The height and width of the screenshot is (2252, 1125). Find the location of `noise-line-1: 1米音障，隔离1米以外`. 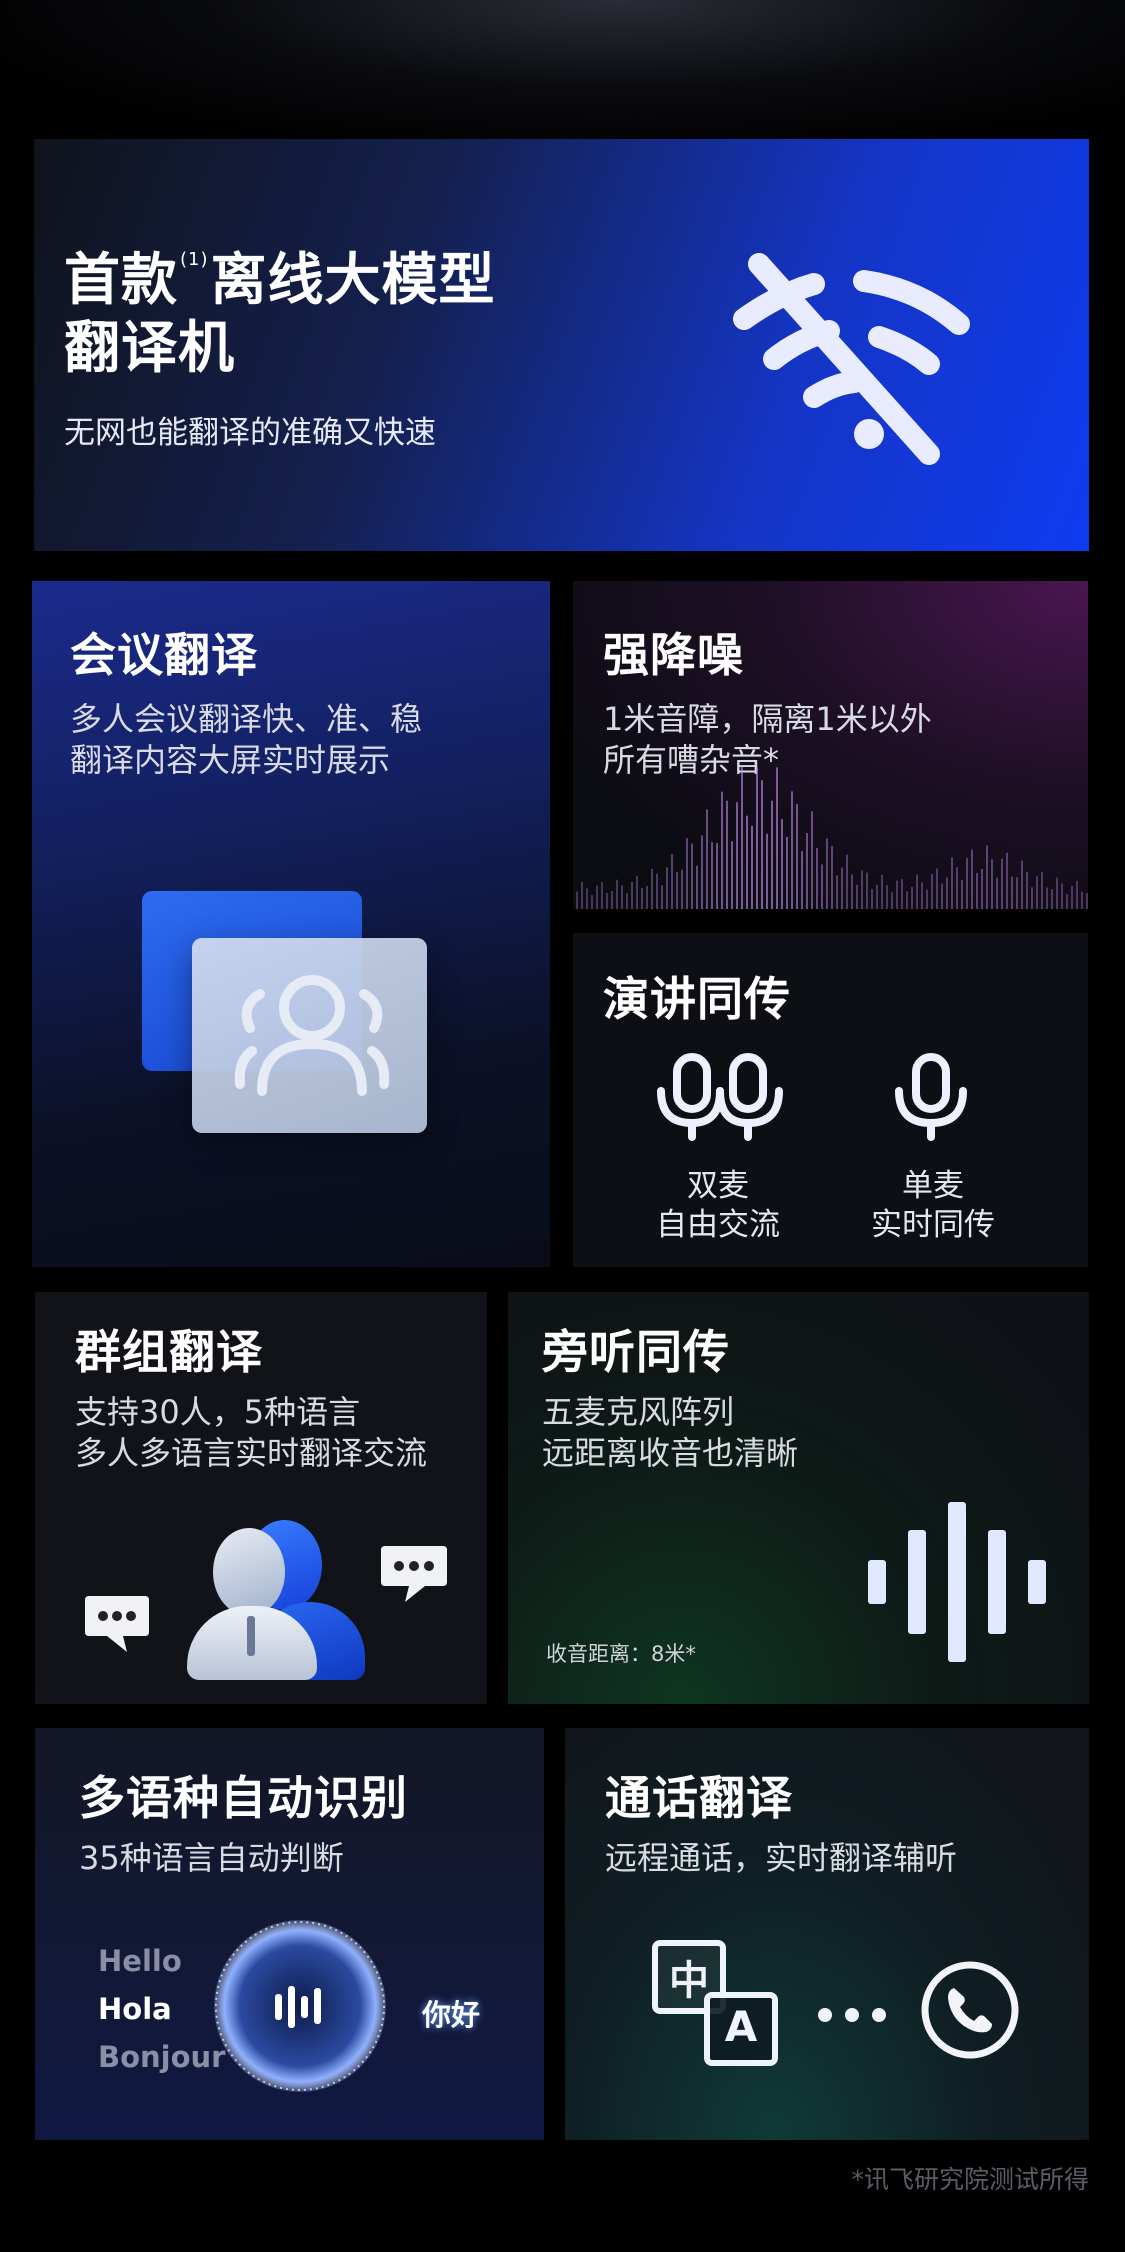

noise-line-1: 1米音障，隔离1米以外 is located at coordinates (767, 719).